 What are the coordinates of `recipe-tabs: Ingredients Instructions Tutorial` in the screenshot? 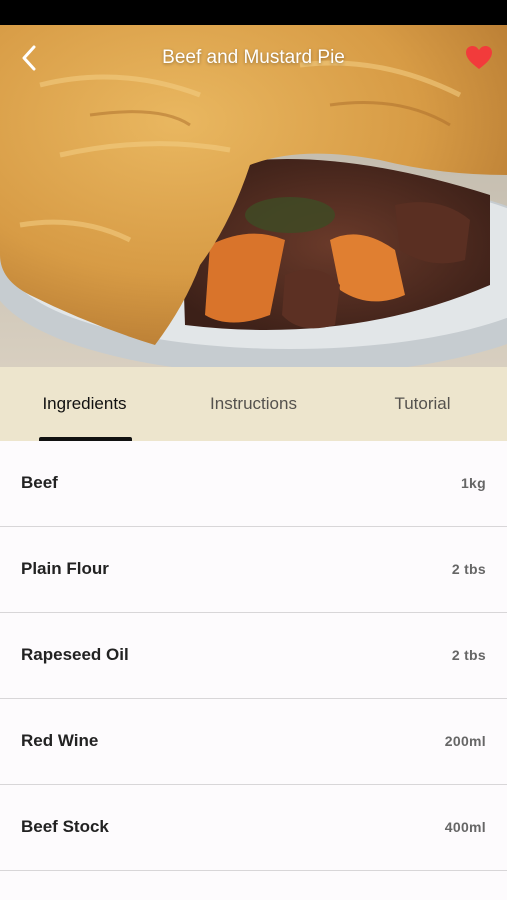 It's located at (253, 404).